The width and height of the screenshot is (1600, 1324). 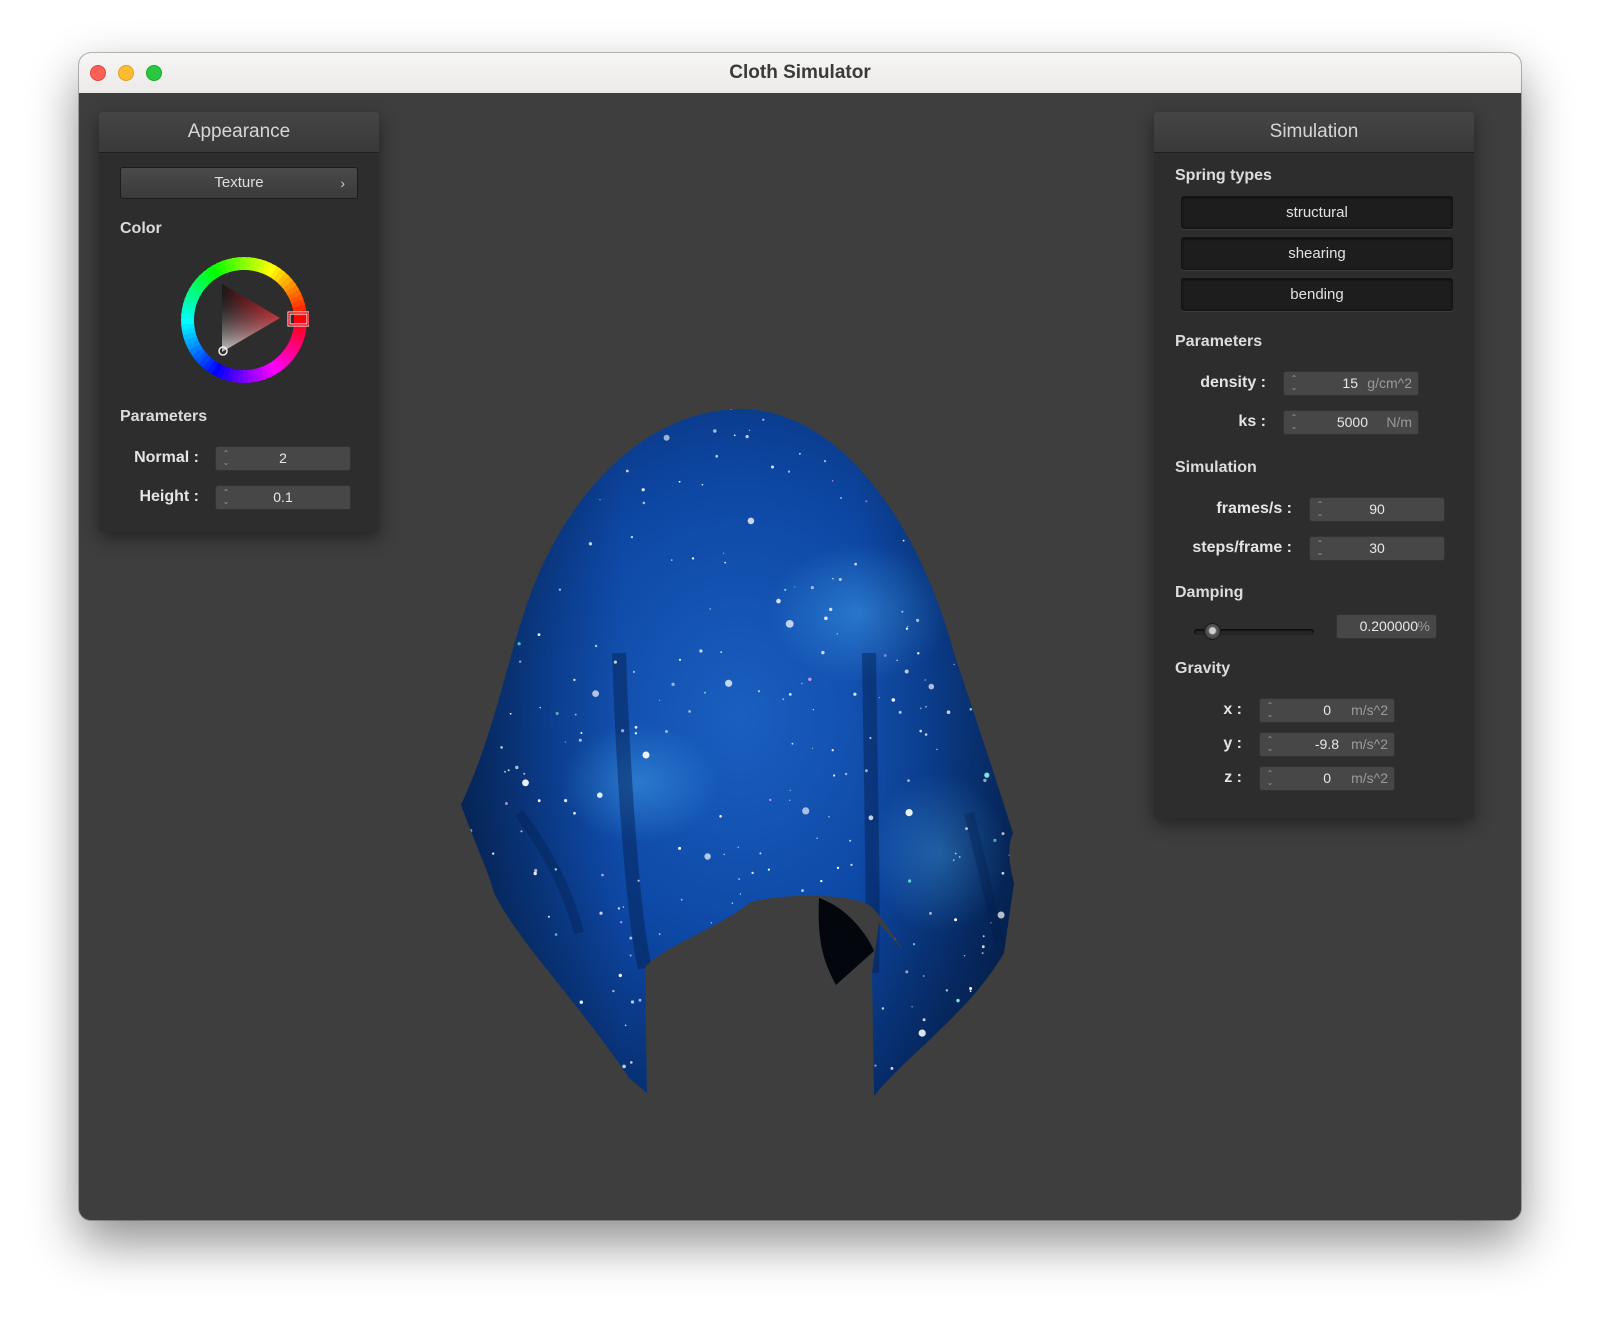 What do you see at coordinates (1327, 778) in the screenshot?
I see `gravity-z-input: ⌃ ⌄ 0 m/s^2` at bounding box center [1327, 778].